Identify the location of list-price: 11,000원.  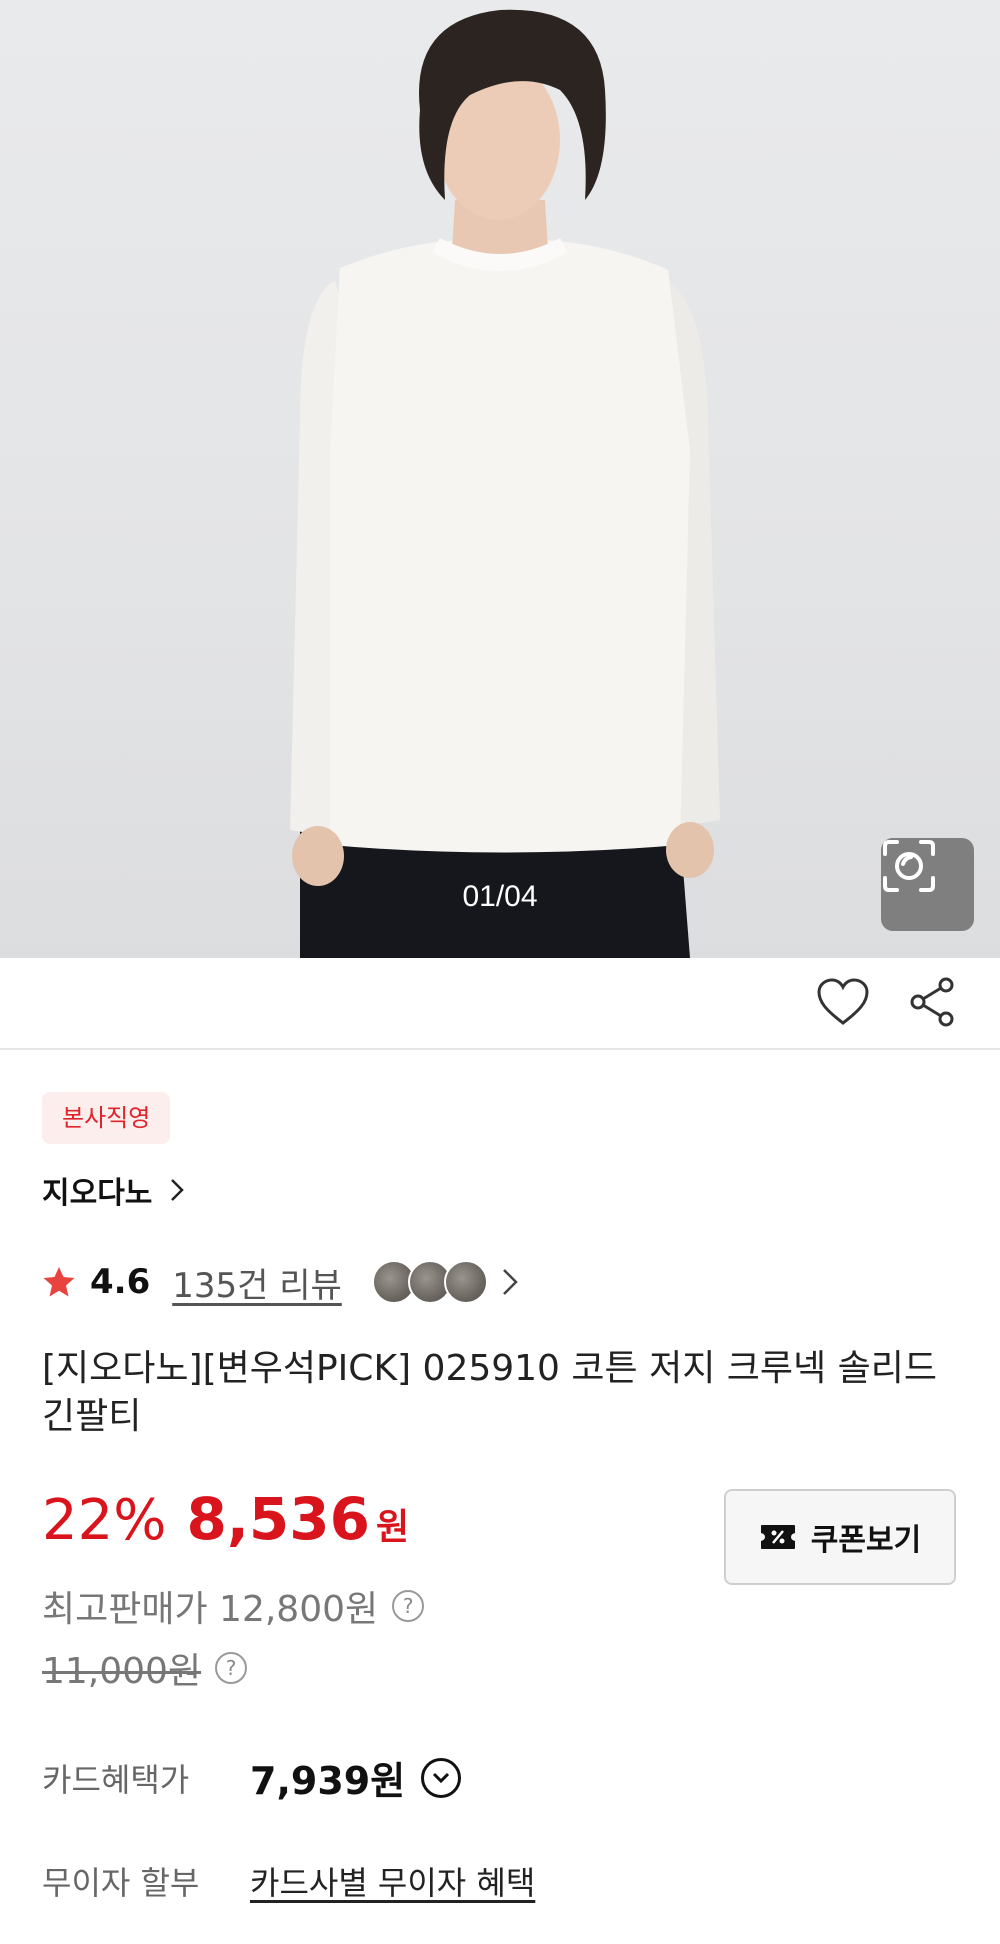
(122, 1671).